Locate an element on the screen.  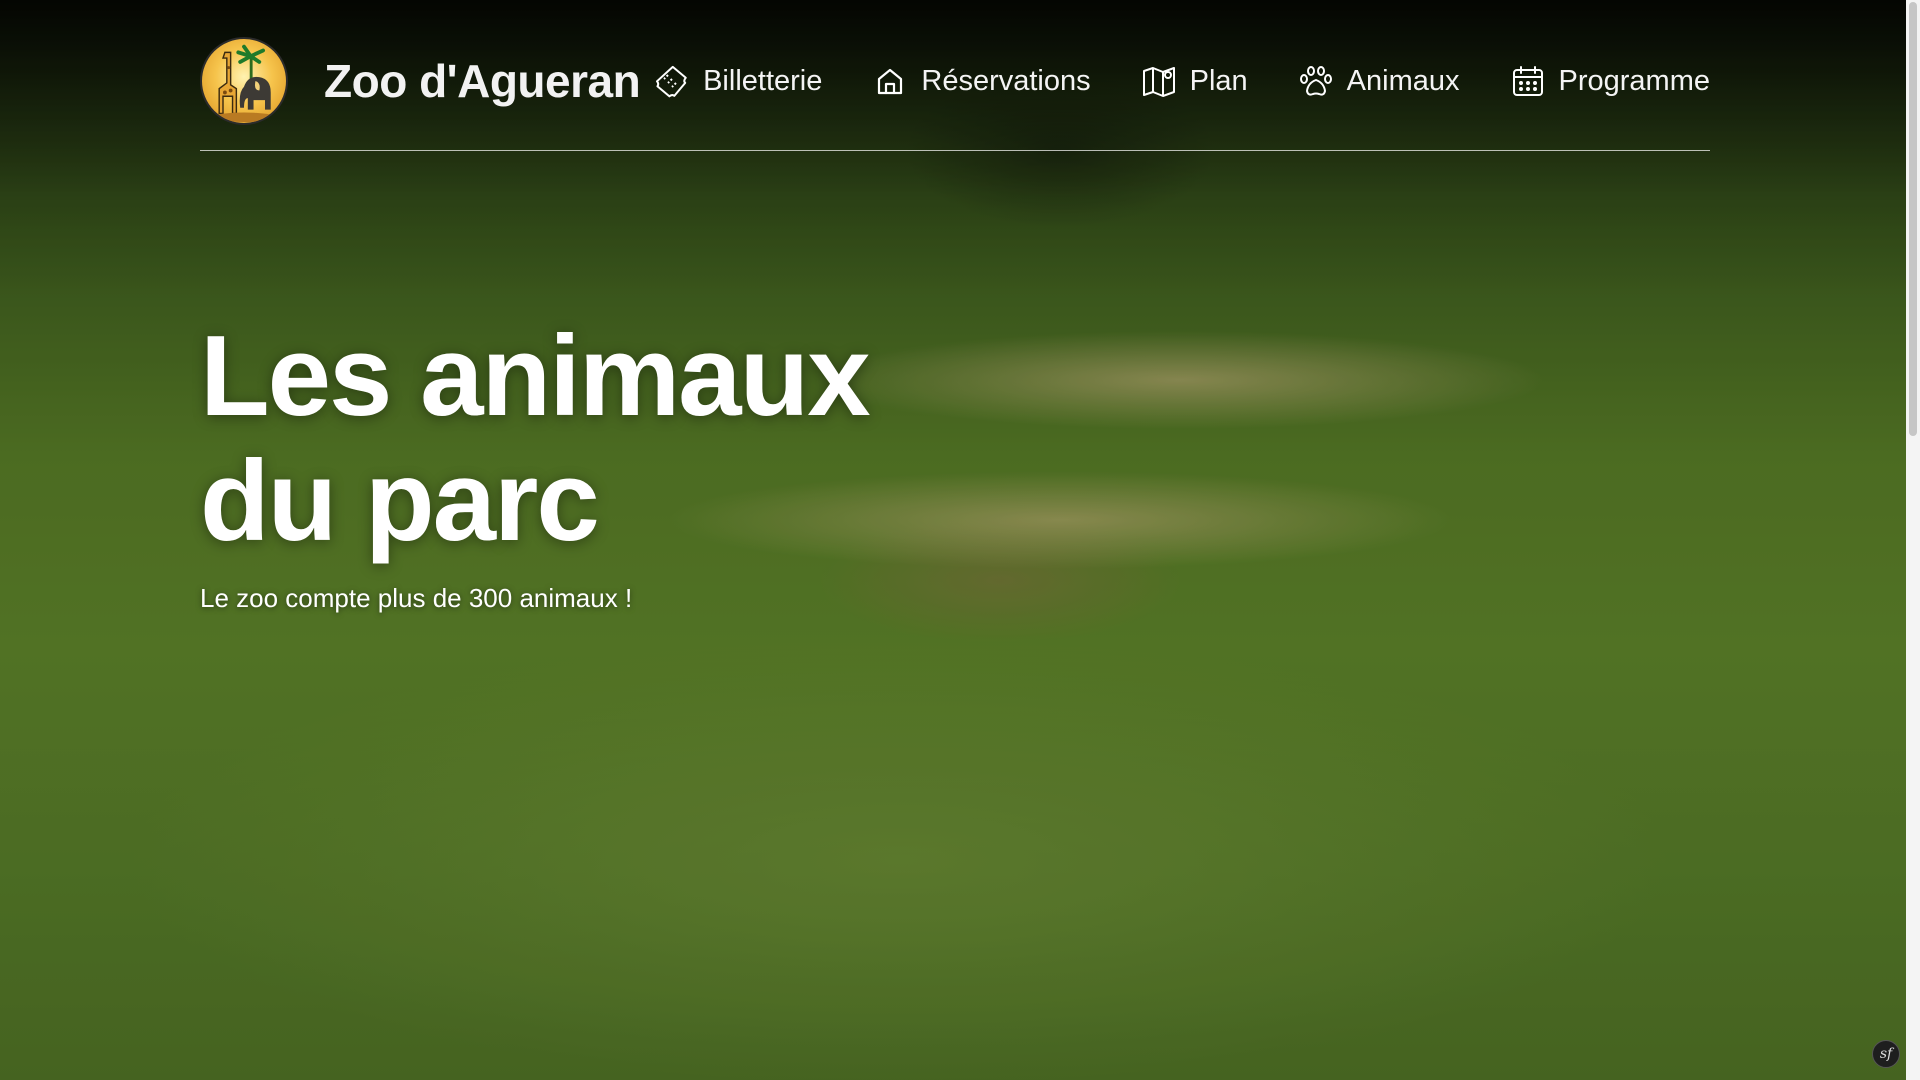
nav-label: Plan is located at coordinates (1218, 80).